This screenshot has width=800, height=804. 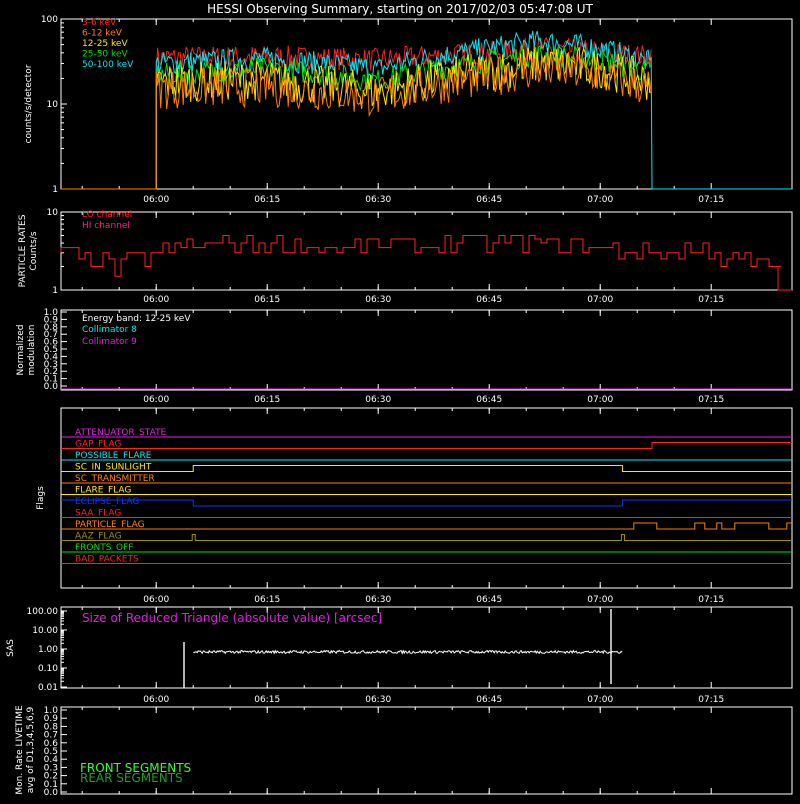 What do you see at coordinates (48, 669) in the screenshot?
I see `p5-ytick-label: 0.10` at bounding box center [48, 669].